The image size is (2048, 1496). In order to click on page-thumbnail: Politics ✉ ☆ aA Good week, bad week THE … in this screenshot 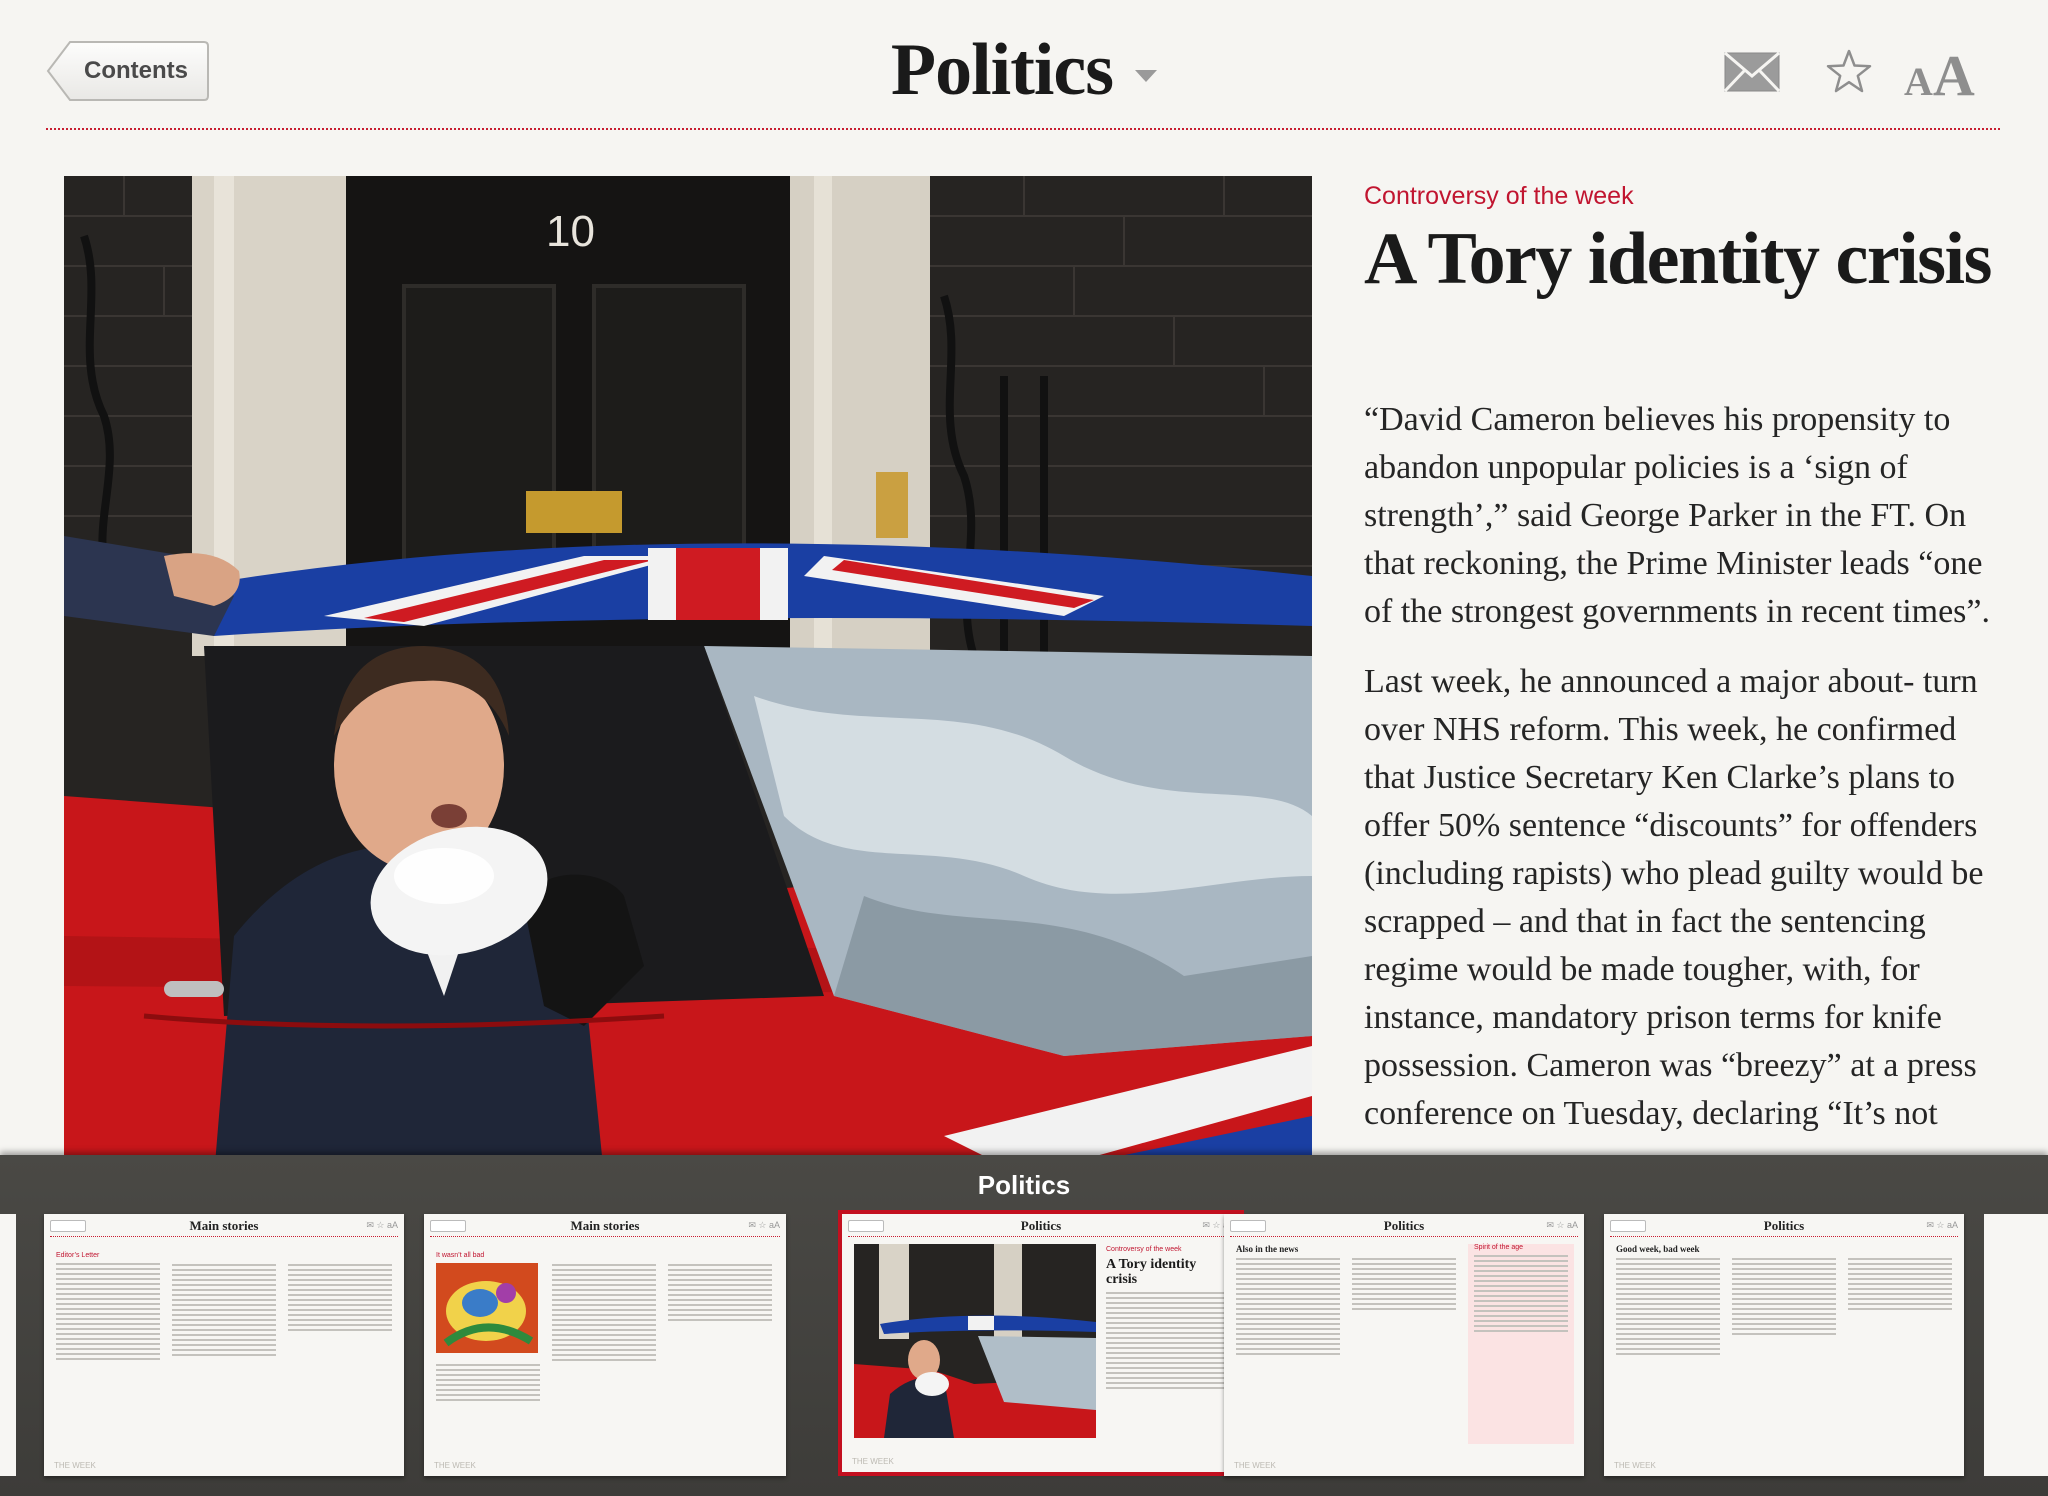, I will do `click(1784, 1345)`.